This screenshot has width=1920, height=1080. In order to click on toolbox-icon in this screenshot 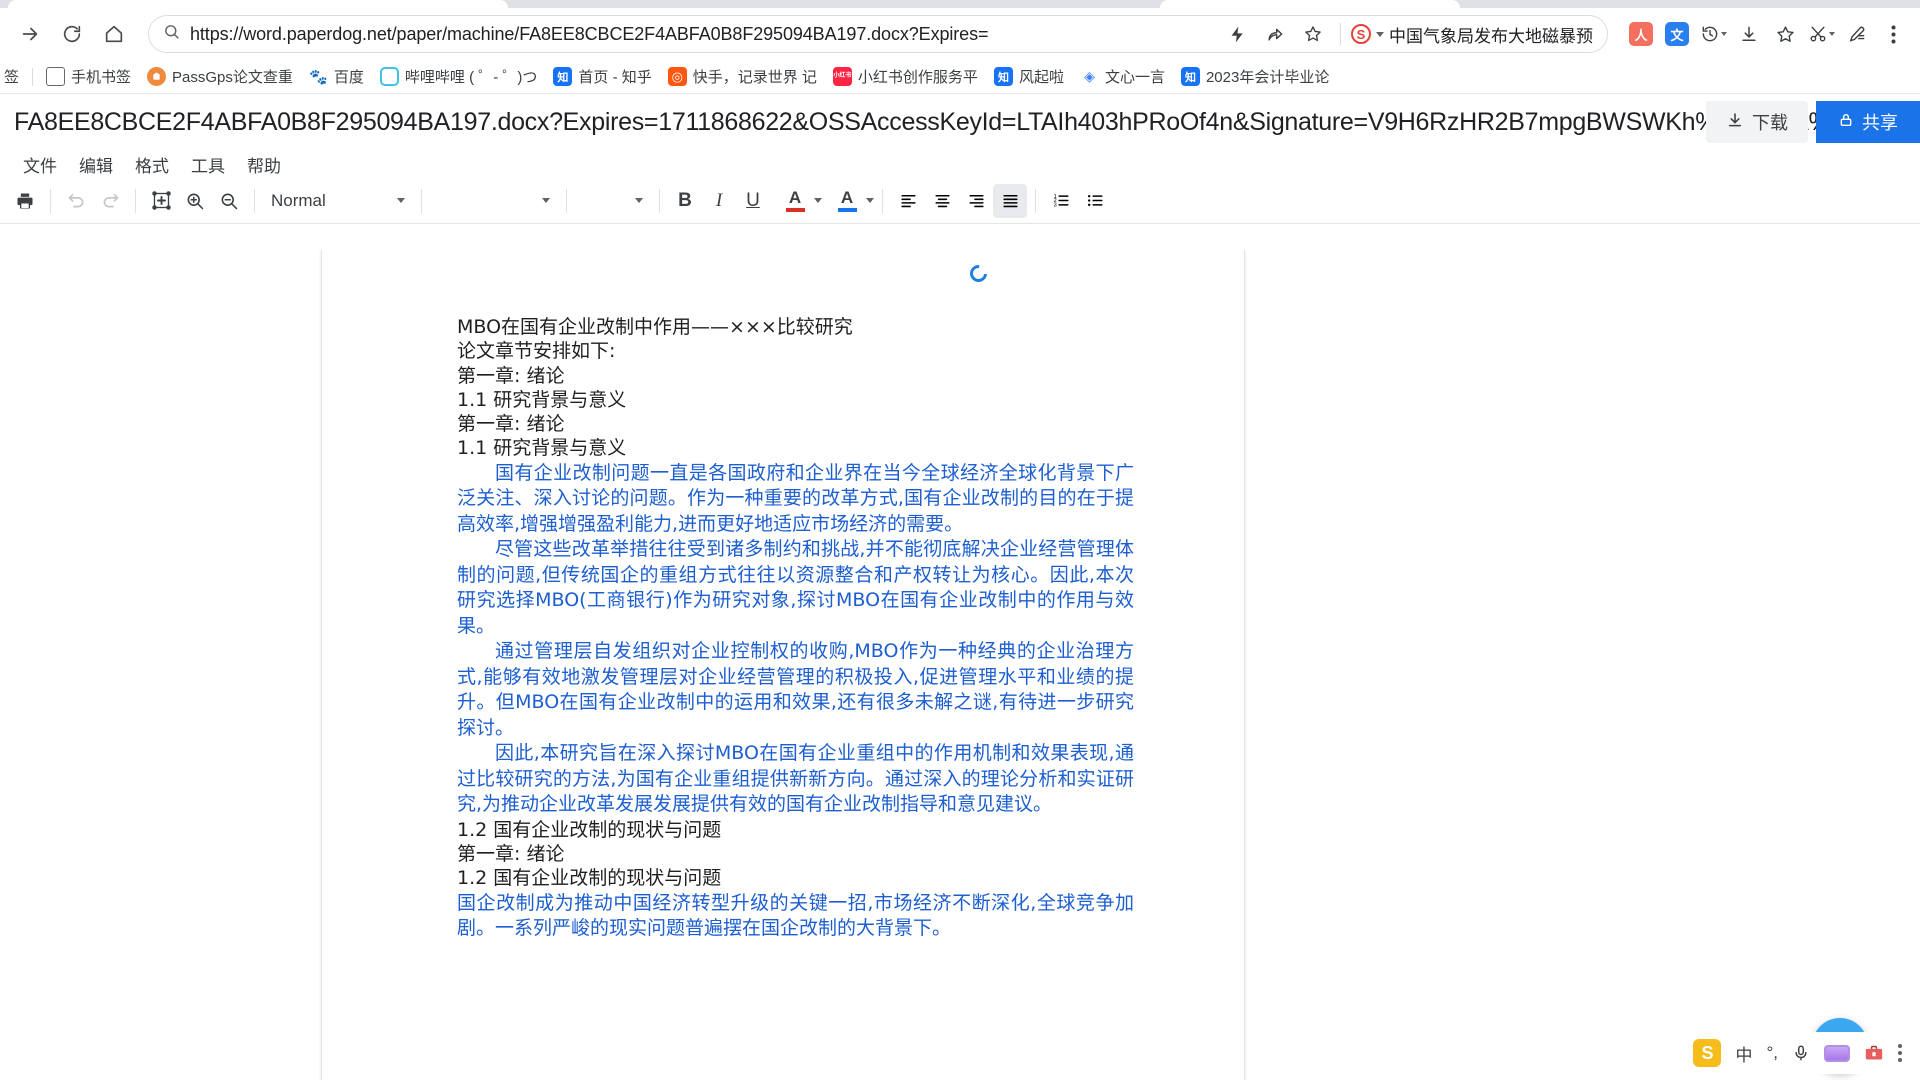, I will do `click(1874, 1053)`.